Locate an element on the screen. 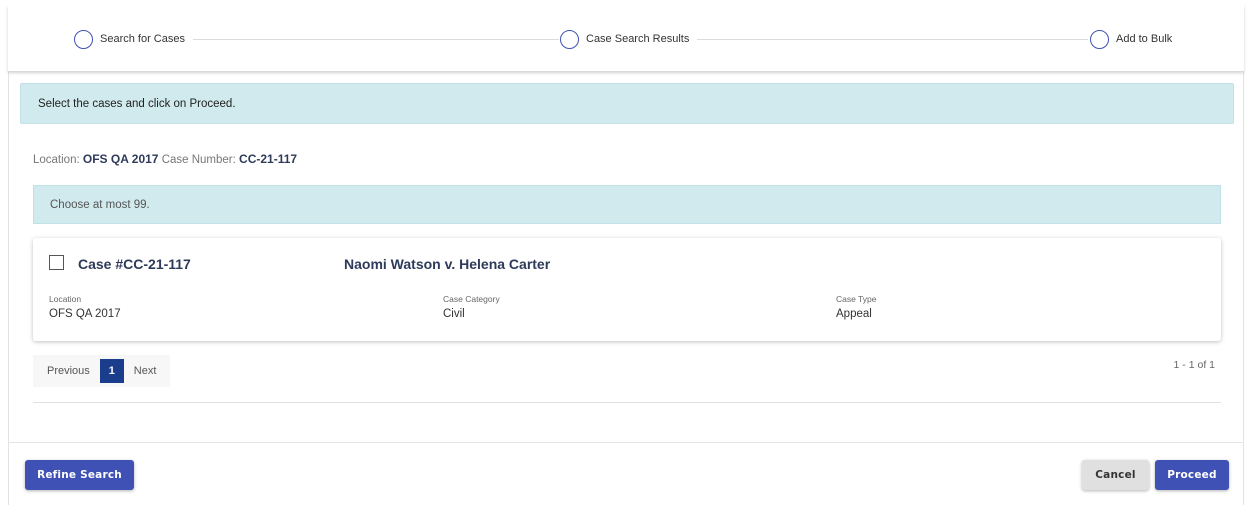 The width and height of the screenshot is (1247, 505). pagination: Previous 1 Next is located at coordinates (102, 371).